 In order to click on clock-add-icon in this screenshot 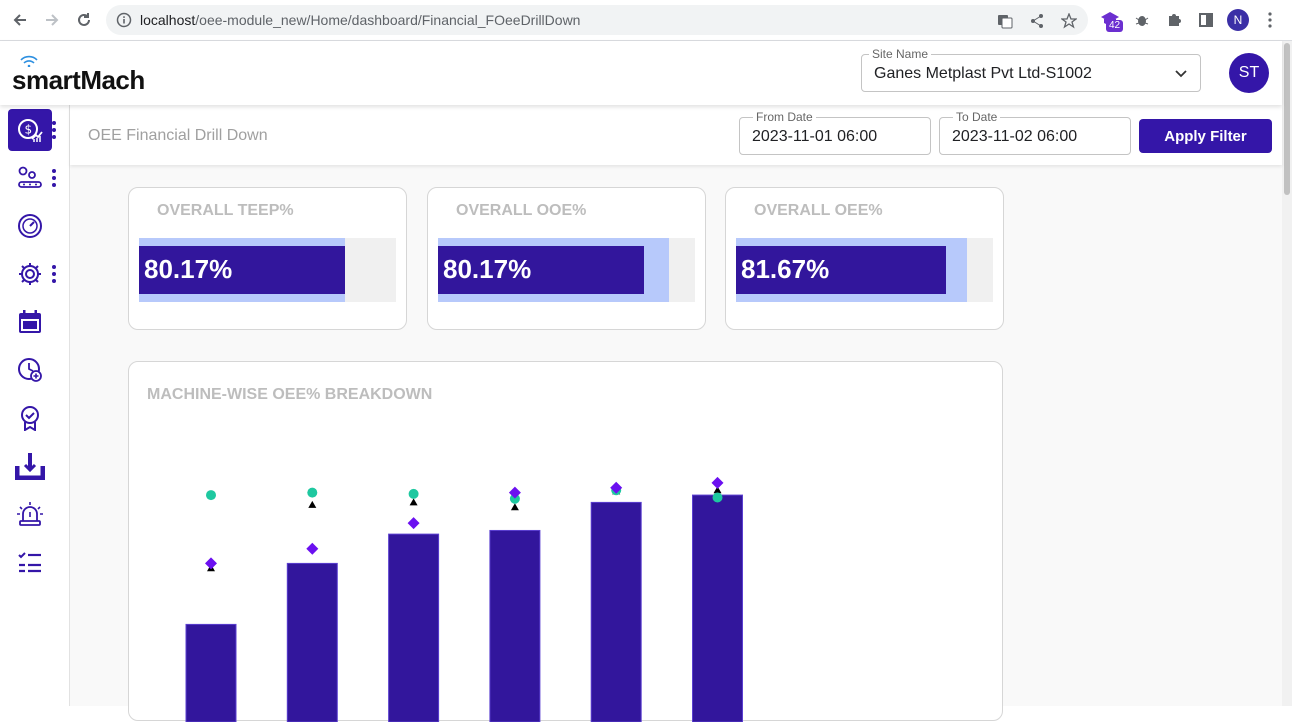, I will do `click(30, 370)`.